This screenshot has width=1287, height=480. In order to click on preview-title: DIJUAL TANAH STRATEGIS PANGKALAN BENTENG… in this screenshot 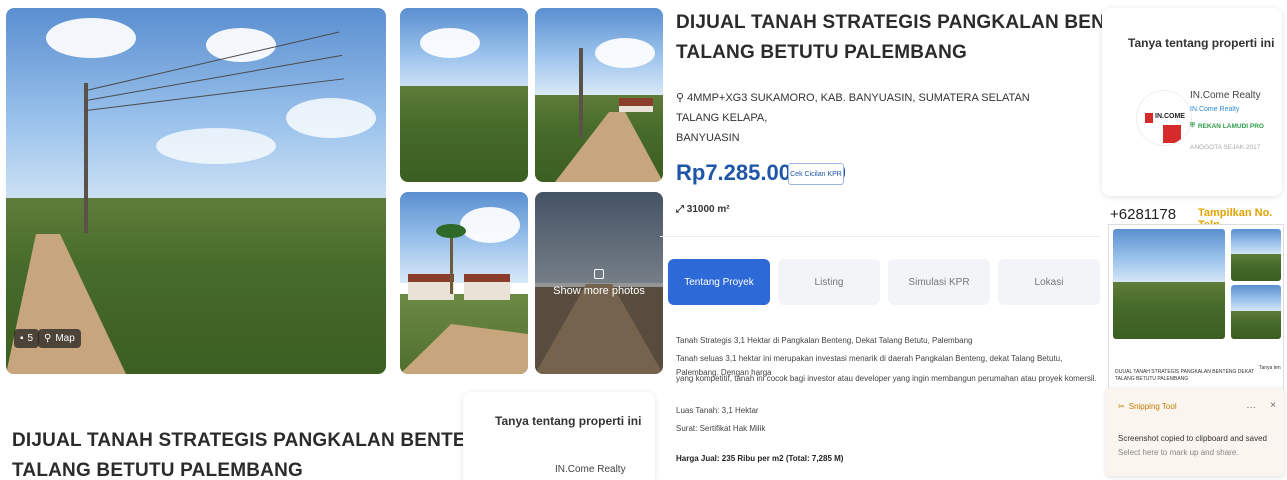, I will do `click(1185, 375)`.